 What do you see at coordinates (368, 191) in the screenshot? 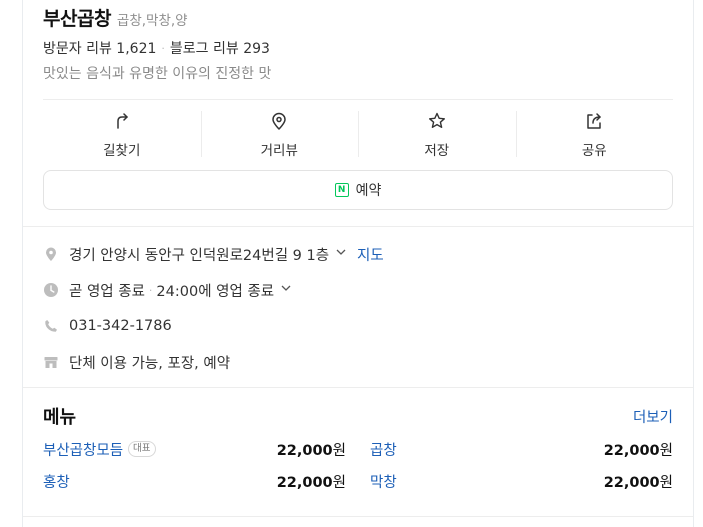
I see `reserve-label: 예약` at bounding box center [368, 191].